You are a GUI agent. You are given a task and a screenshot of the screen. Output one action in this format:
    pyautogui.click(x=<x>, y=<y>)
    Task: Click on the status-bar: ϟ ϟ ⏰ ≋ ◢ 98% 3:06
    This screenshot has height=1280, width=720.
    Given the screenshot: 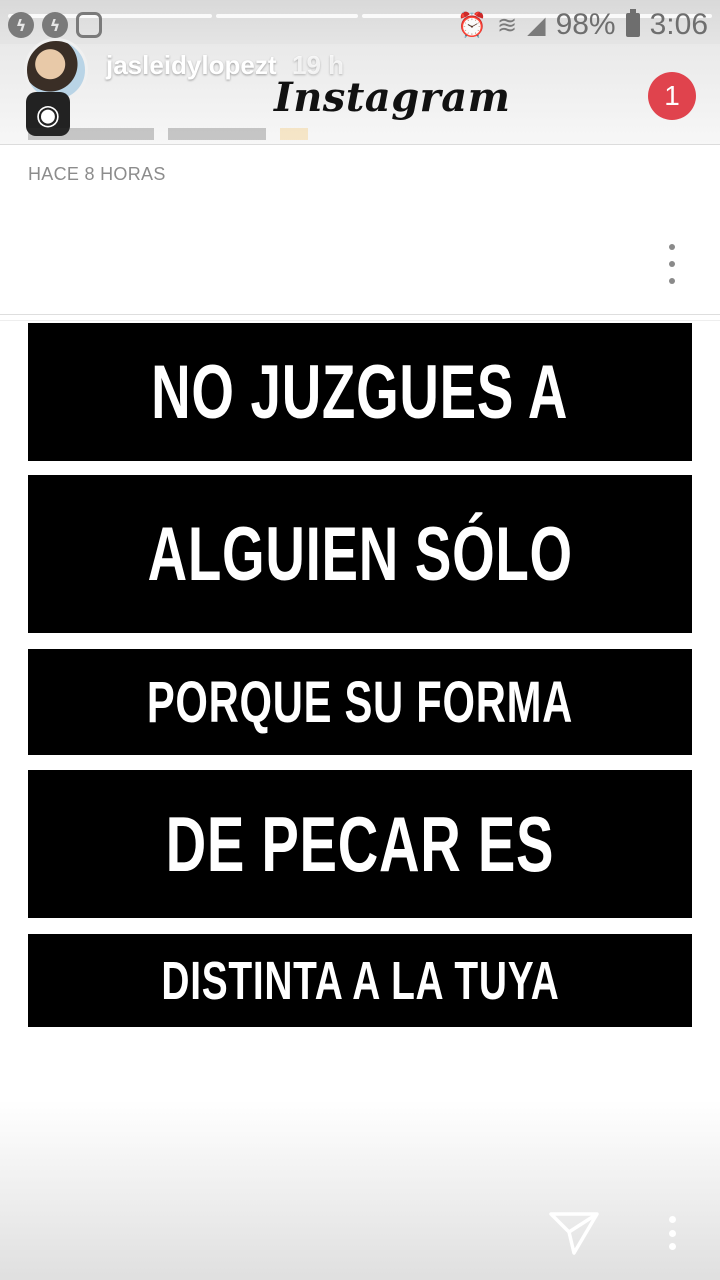 What is the action you would take?
    pyautogui.click(x=360, y=25)
    